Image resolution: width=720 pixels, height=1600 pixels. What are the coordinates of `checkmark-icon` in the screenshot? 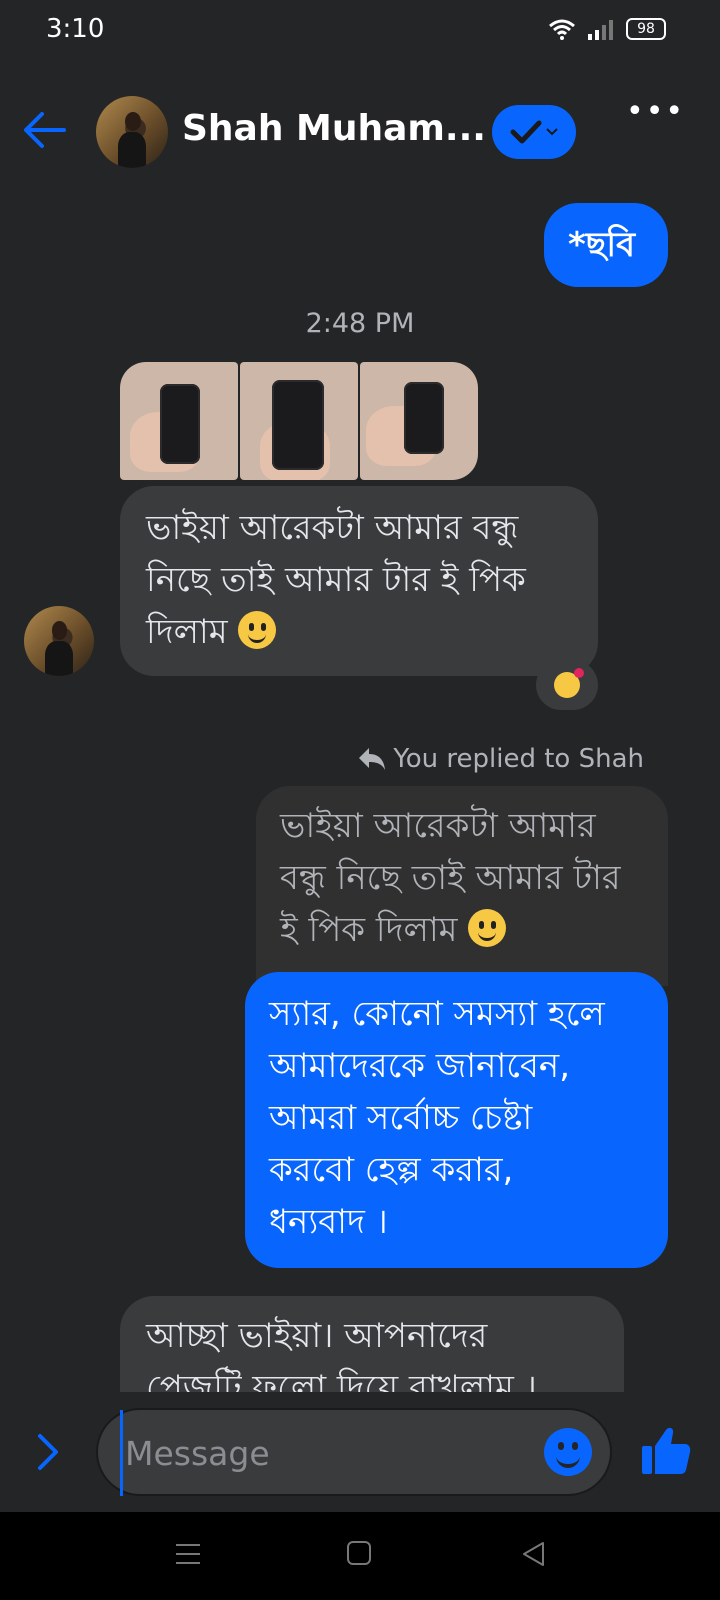 It's located at (526, 132).